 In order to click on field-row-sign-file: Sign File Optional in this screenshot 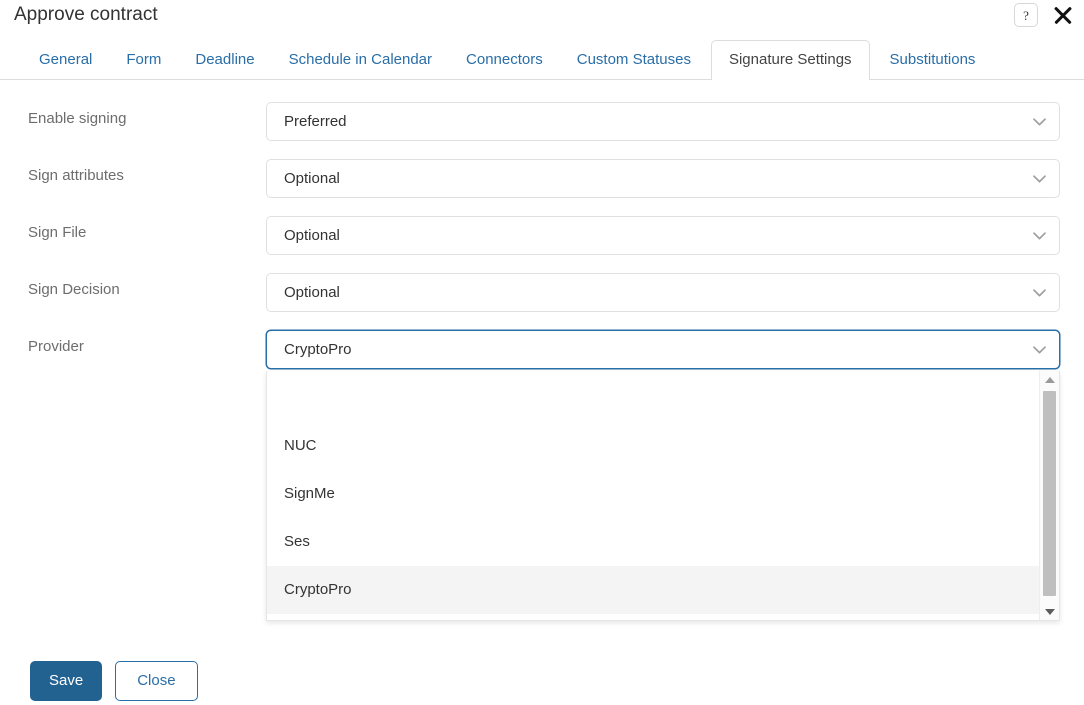, I will do `click(542, 238)`.